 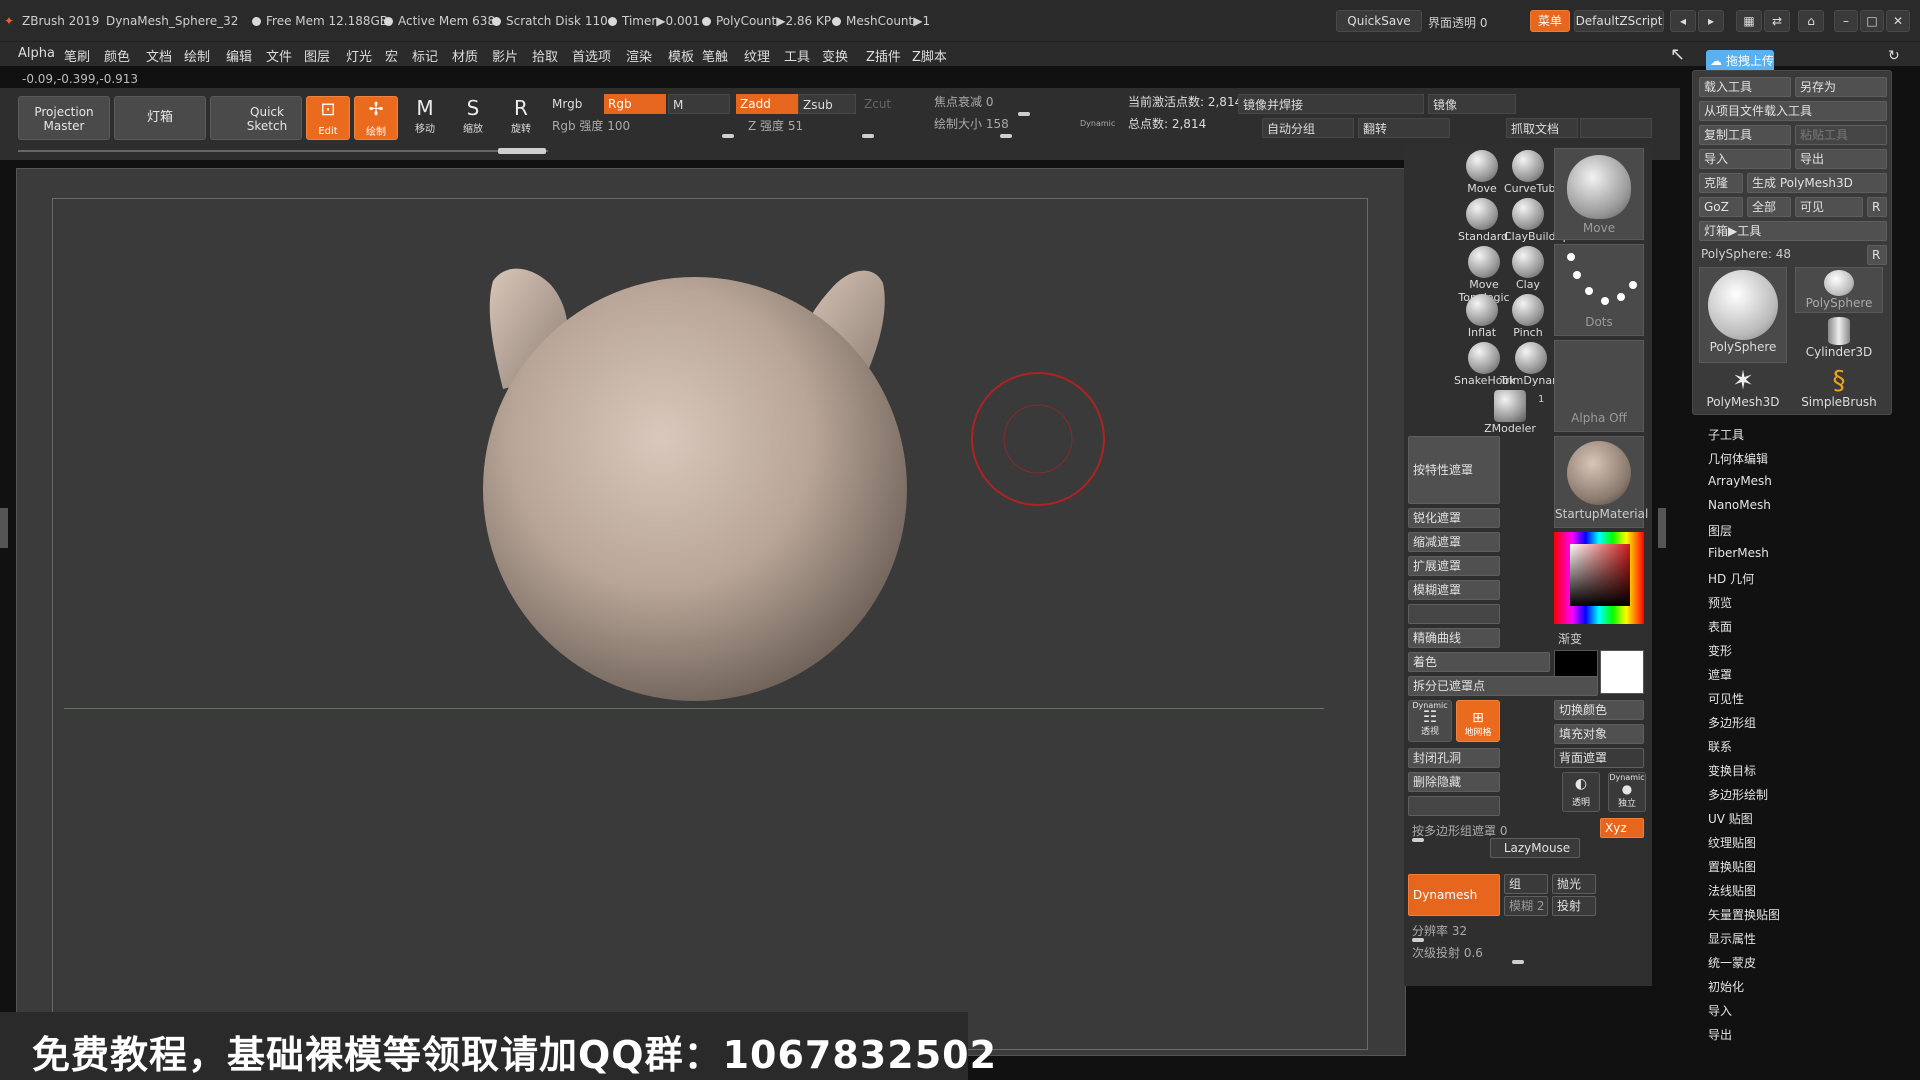 What do you see at coordinates (1599, 194) in the screenshot?
I see `current-brush-thumbnail: Move` at bounding box center [1599, 194].